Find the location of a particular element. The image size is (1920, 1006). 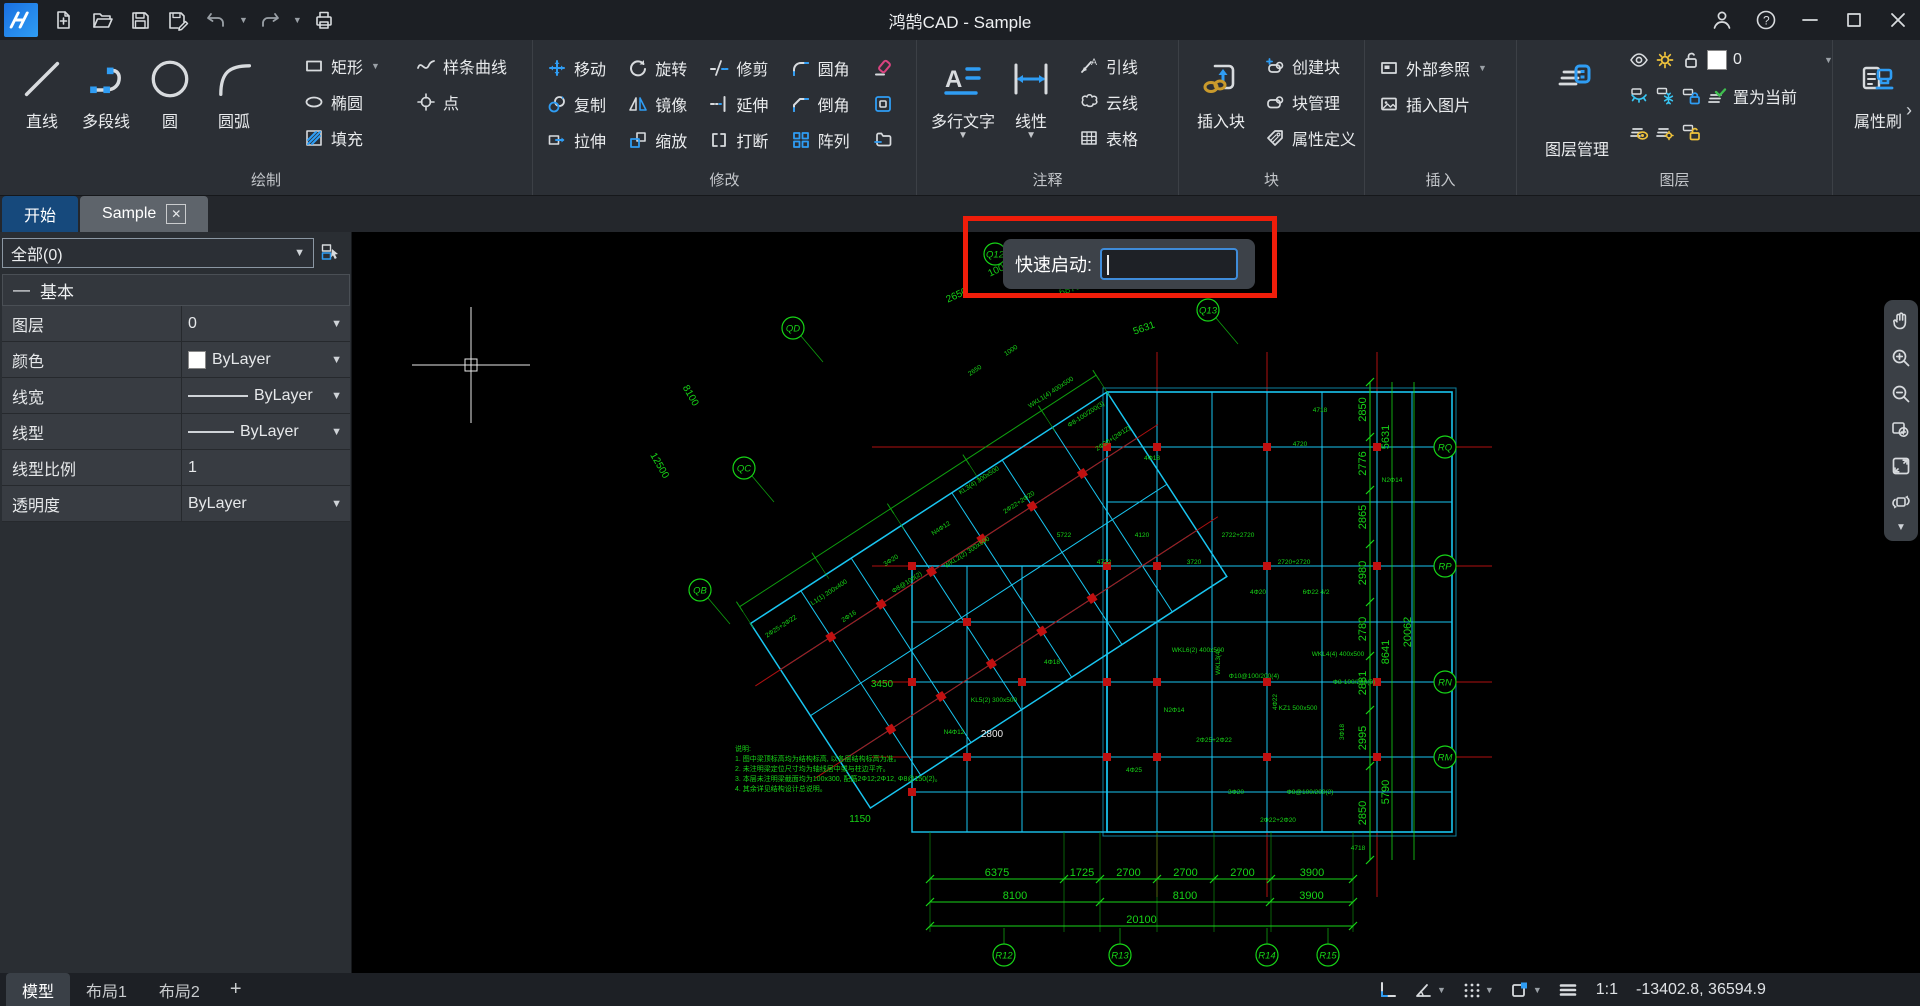

ribbon-button-scale: 缩放 is located at coordinates (663, 140).